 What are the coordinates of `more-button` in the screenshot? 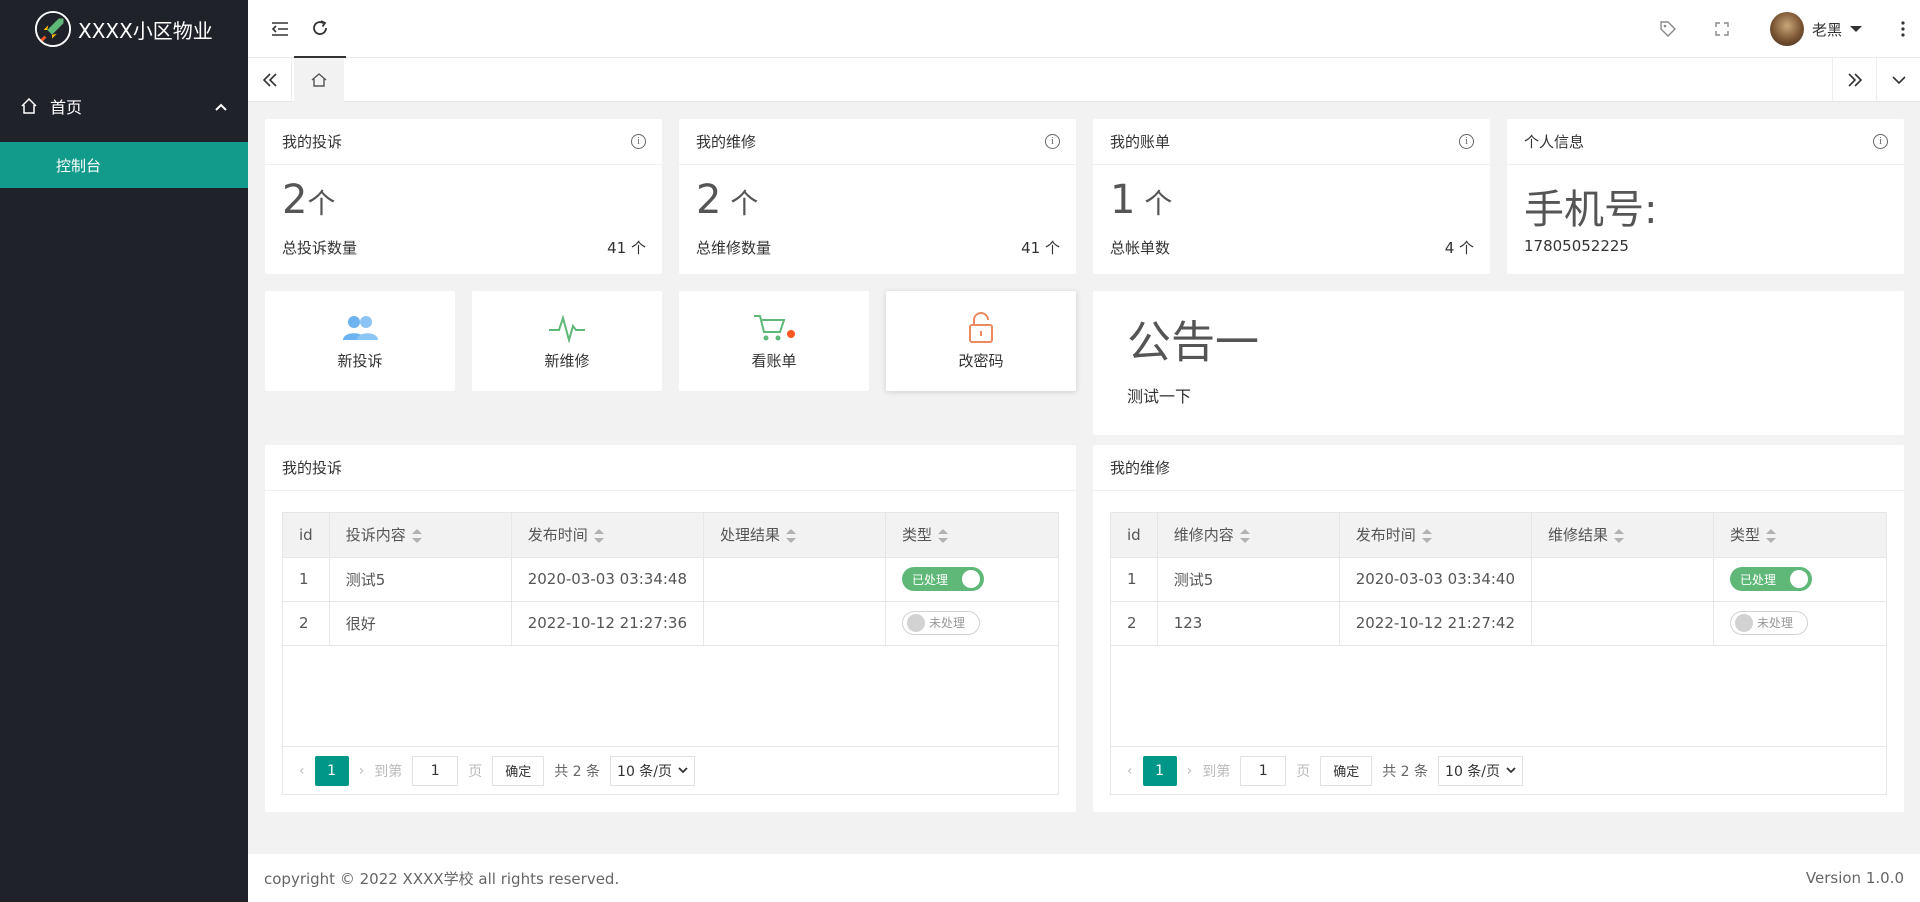 It's located at (1903, 29).